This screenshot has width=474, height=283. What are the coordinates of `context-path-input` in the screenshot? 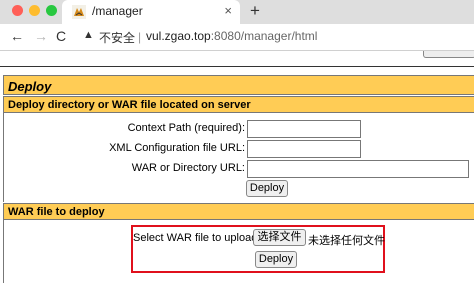 It's located at (304, 129).